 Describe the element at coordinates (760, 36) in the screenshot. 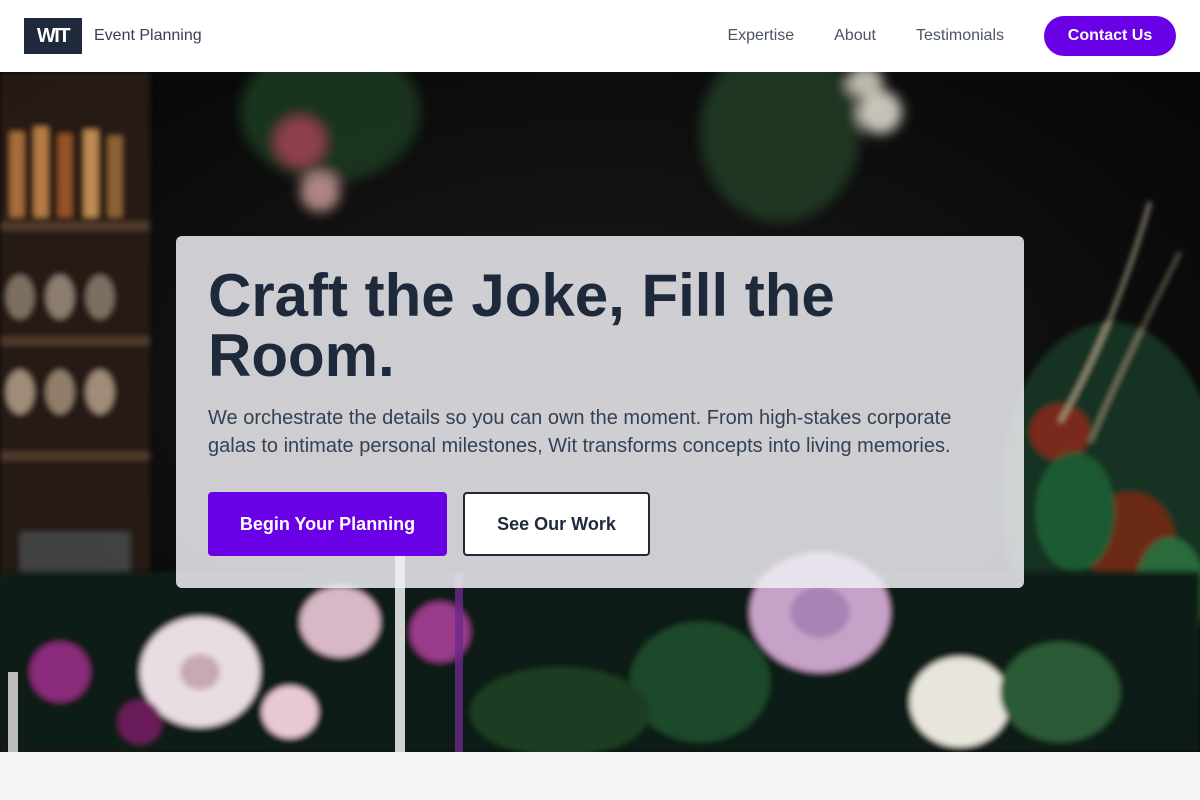

I see `nav-link-expertise: Expertise` at that location.